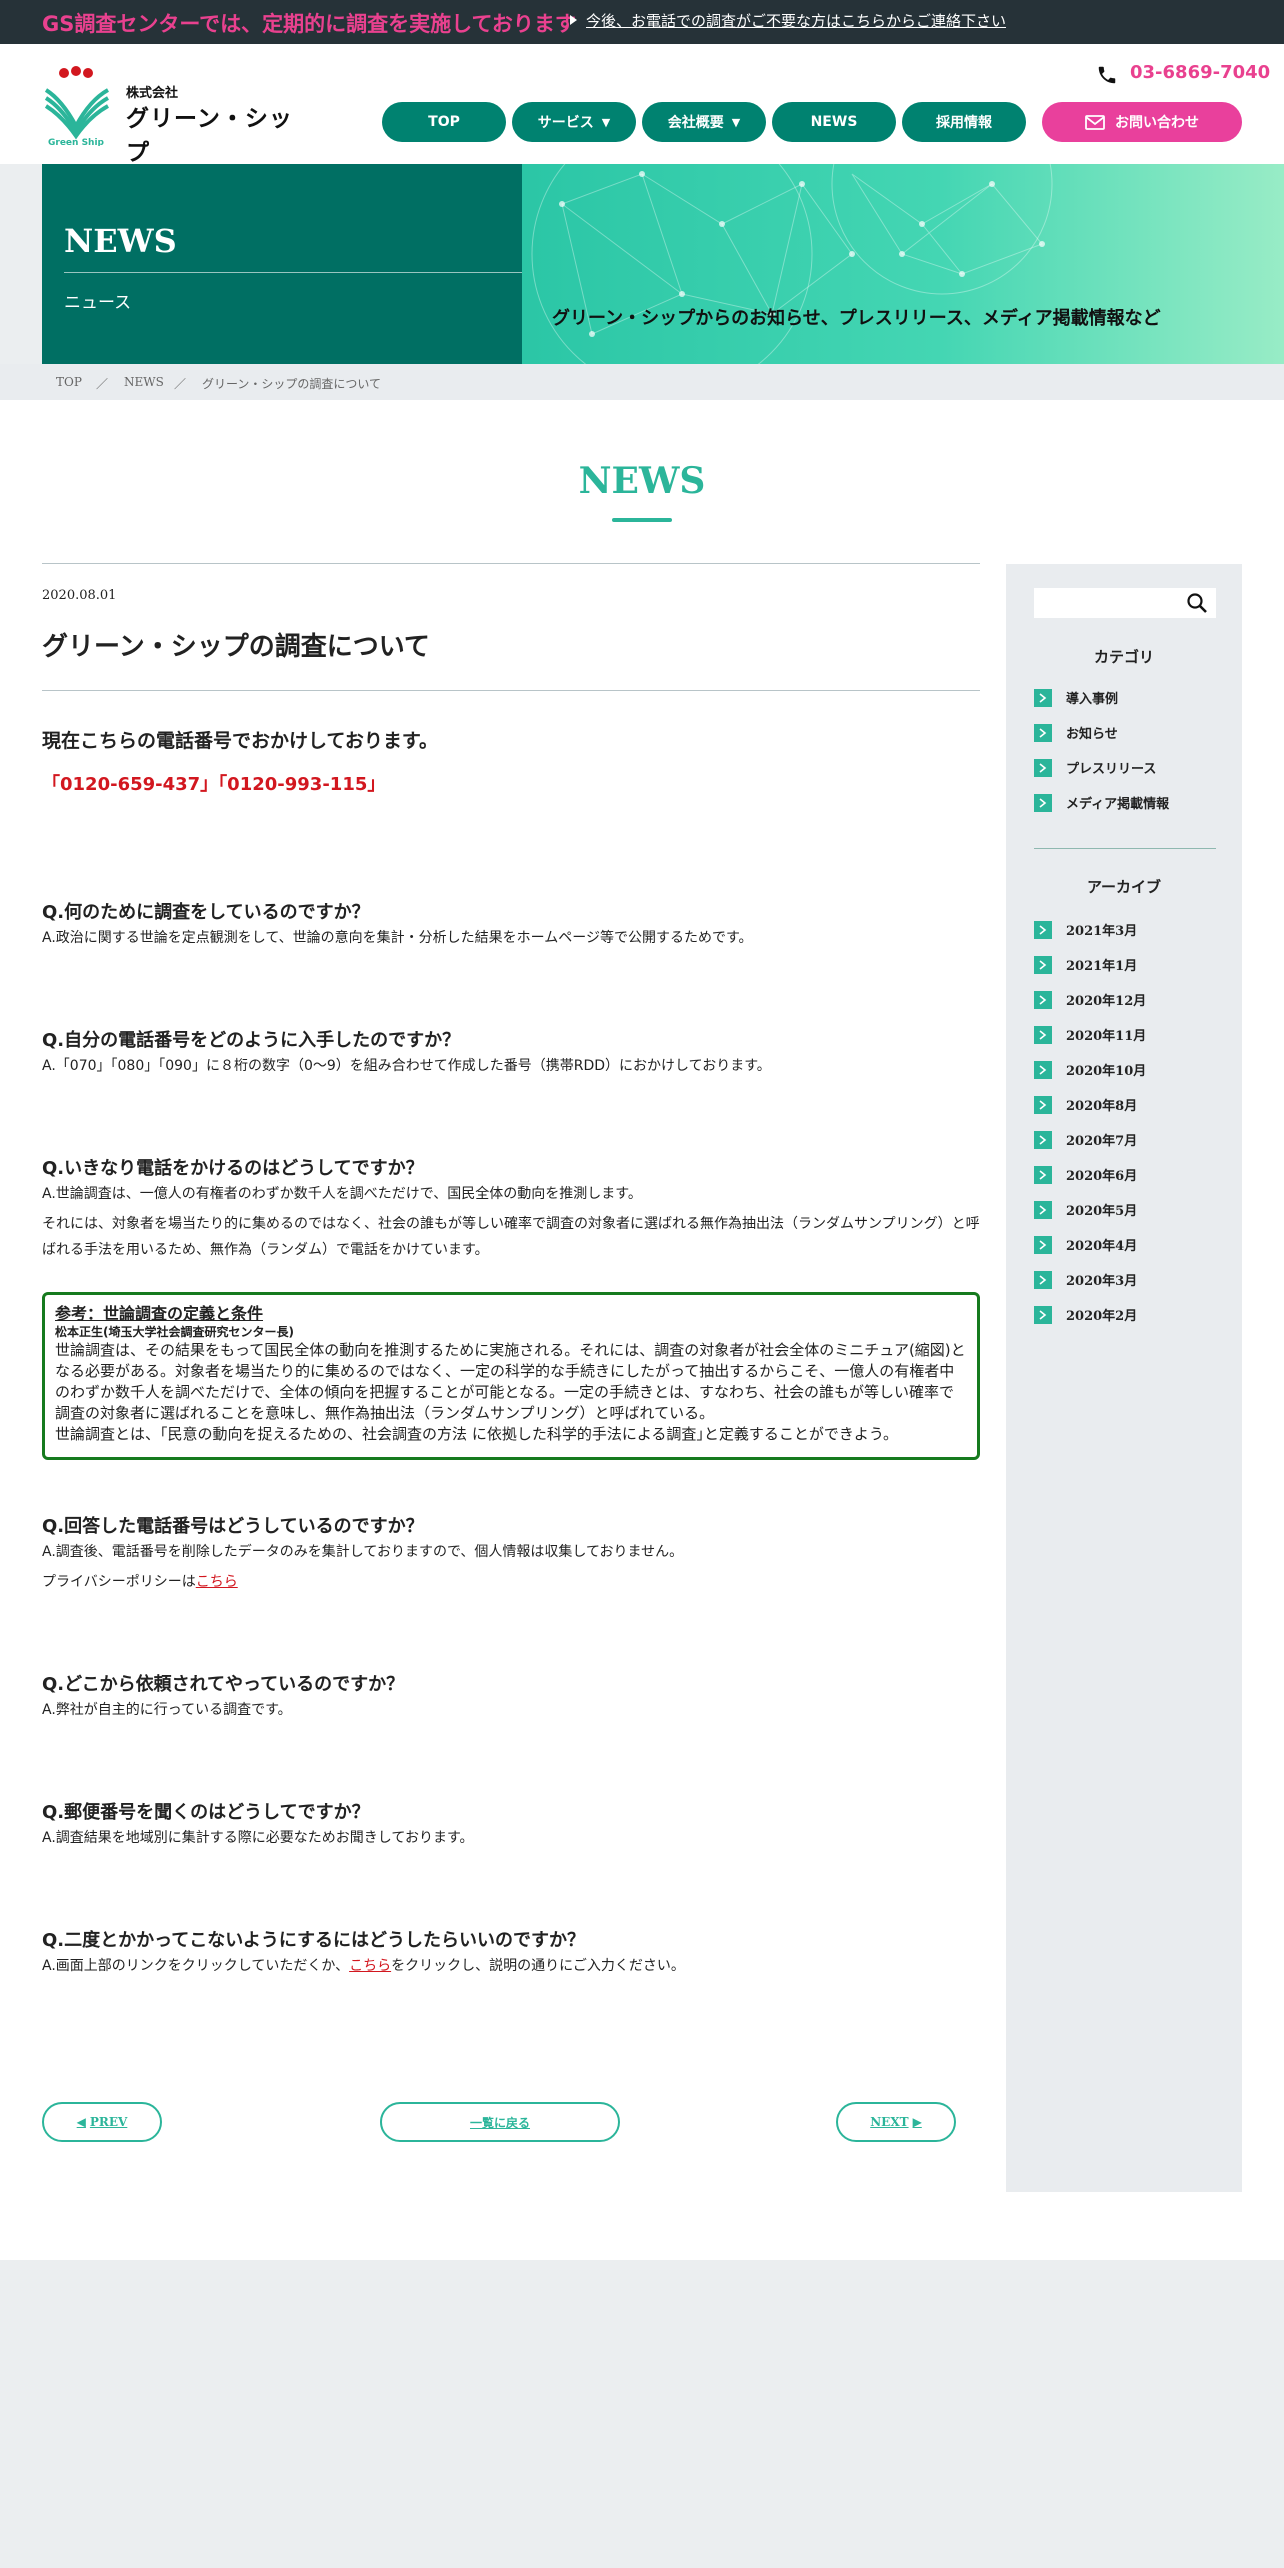  I want to click on faq-question: Q.いきなり電話をかけるのはどうしてですか？, so click(233, 1168).